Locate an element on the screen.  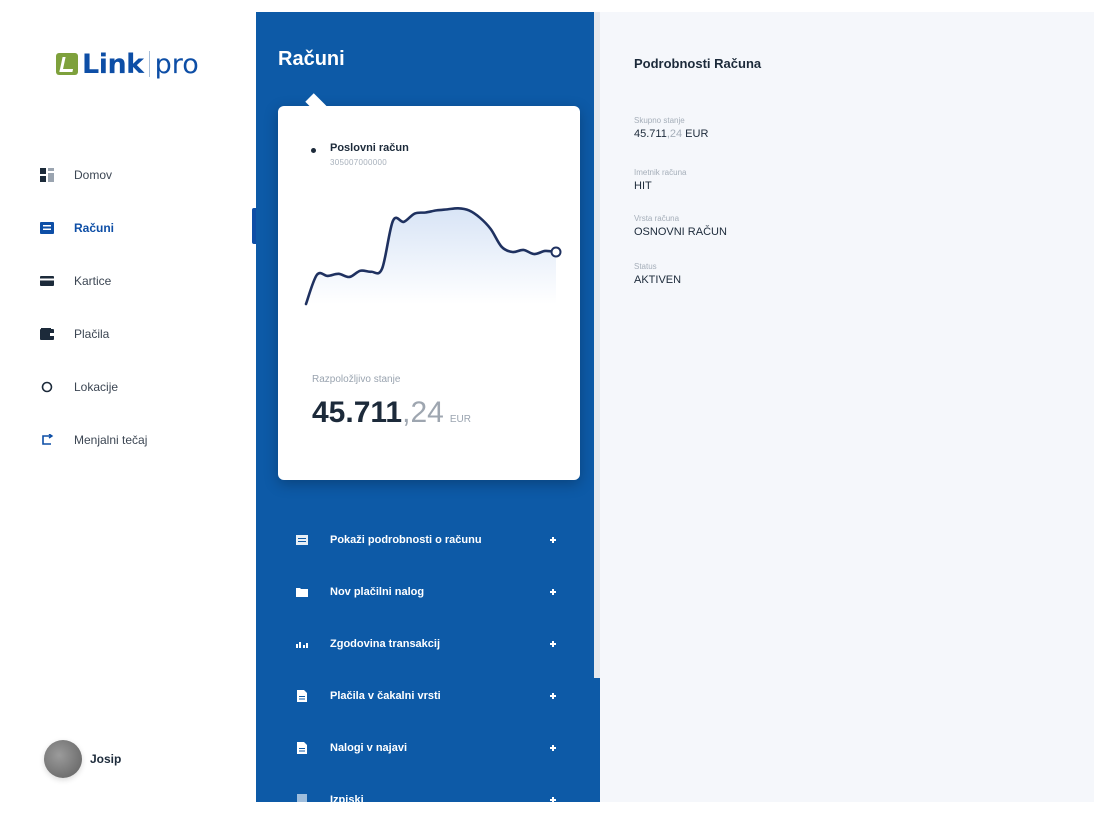
statement-icon is located at coordinates (302, 800).